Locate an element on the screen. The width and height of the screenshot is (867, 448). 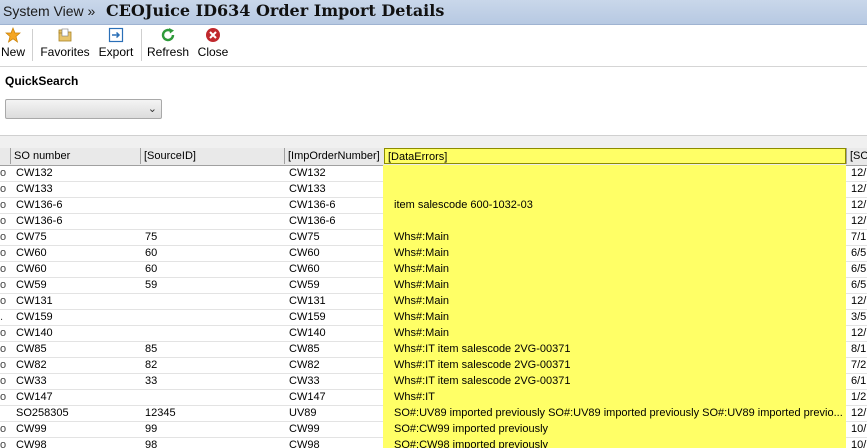
table-row: o CW147 CW147 Whs#:IT 1/2 is located at coordinates (433, 397).